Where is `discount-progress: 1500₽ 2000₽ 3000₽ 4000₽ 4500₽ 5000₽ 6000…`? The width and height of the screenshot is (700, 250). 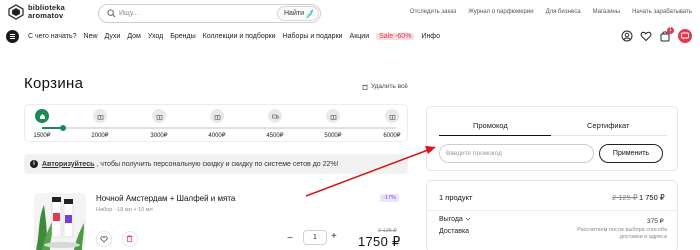 discount-progress: 1500₽ 2000₽ 3000₽ 4000₽ 4500₽ 5000₽ 6000… is located at coordinates (216, 123).